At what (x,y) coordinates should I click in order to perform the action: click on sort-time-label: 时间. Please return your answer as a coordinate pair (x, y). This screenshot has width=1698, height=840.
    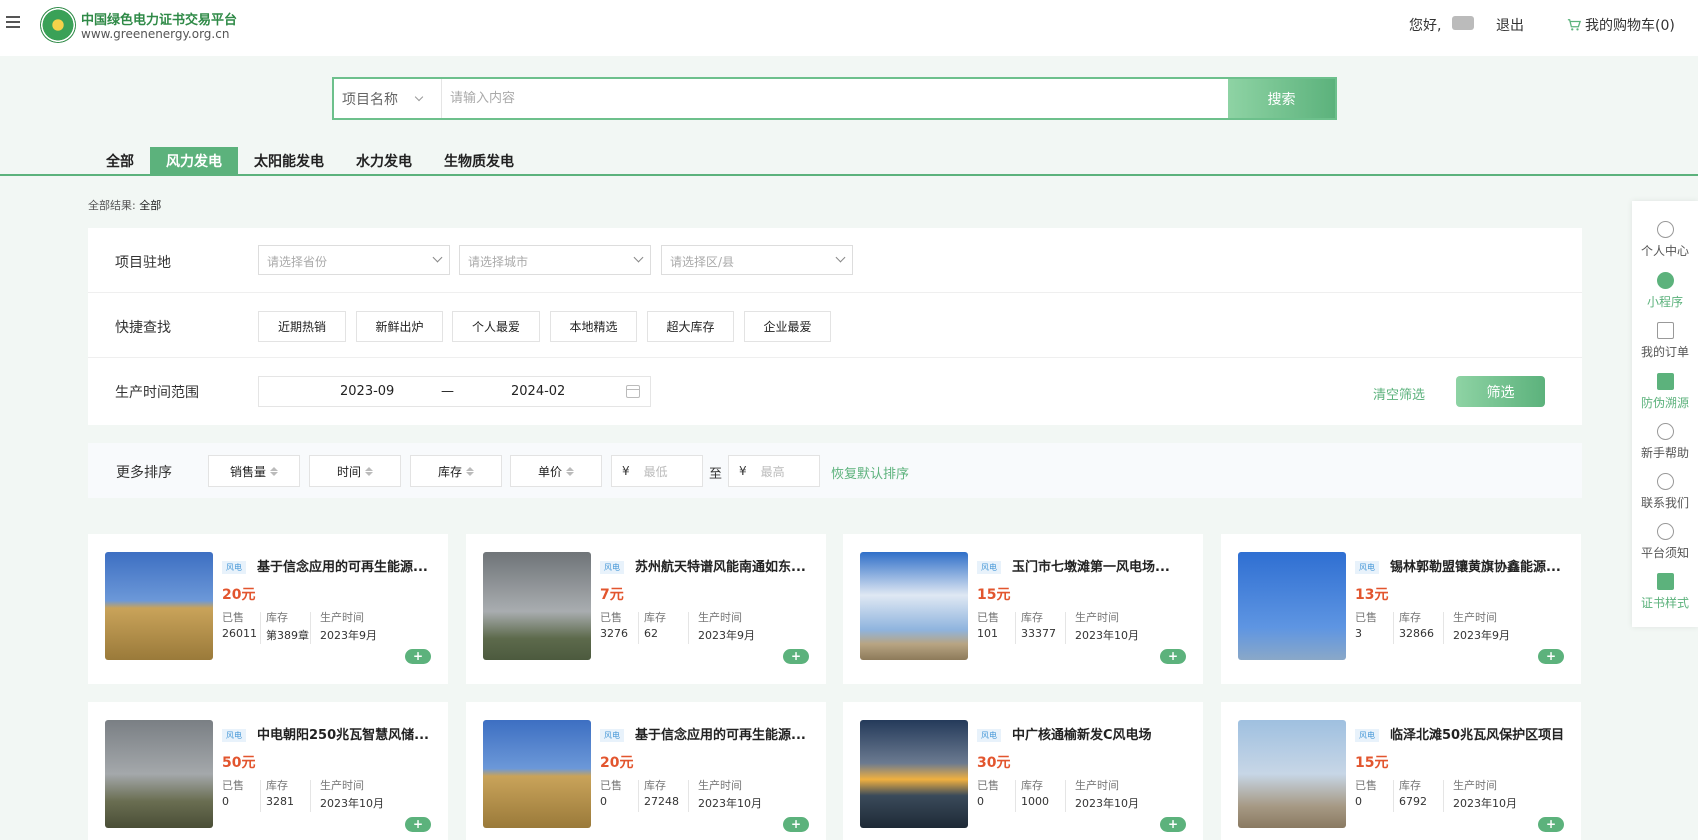
    Looking at the image, I should click on (348, 471).